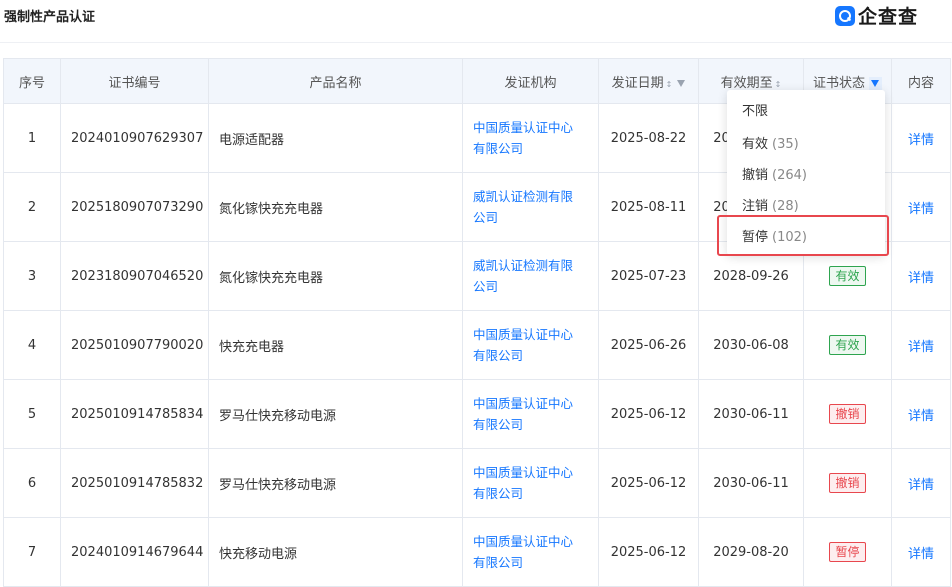 The image size is (952, 587). Describe the element at coordinates (844, 15) in the screenshot. I see `logo-icon` at that location.